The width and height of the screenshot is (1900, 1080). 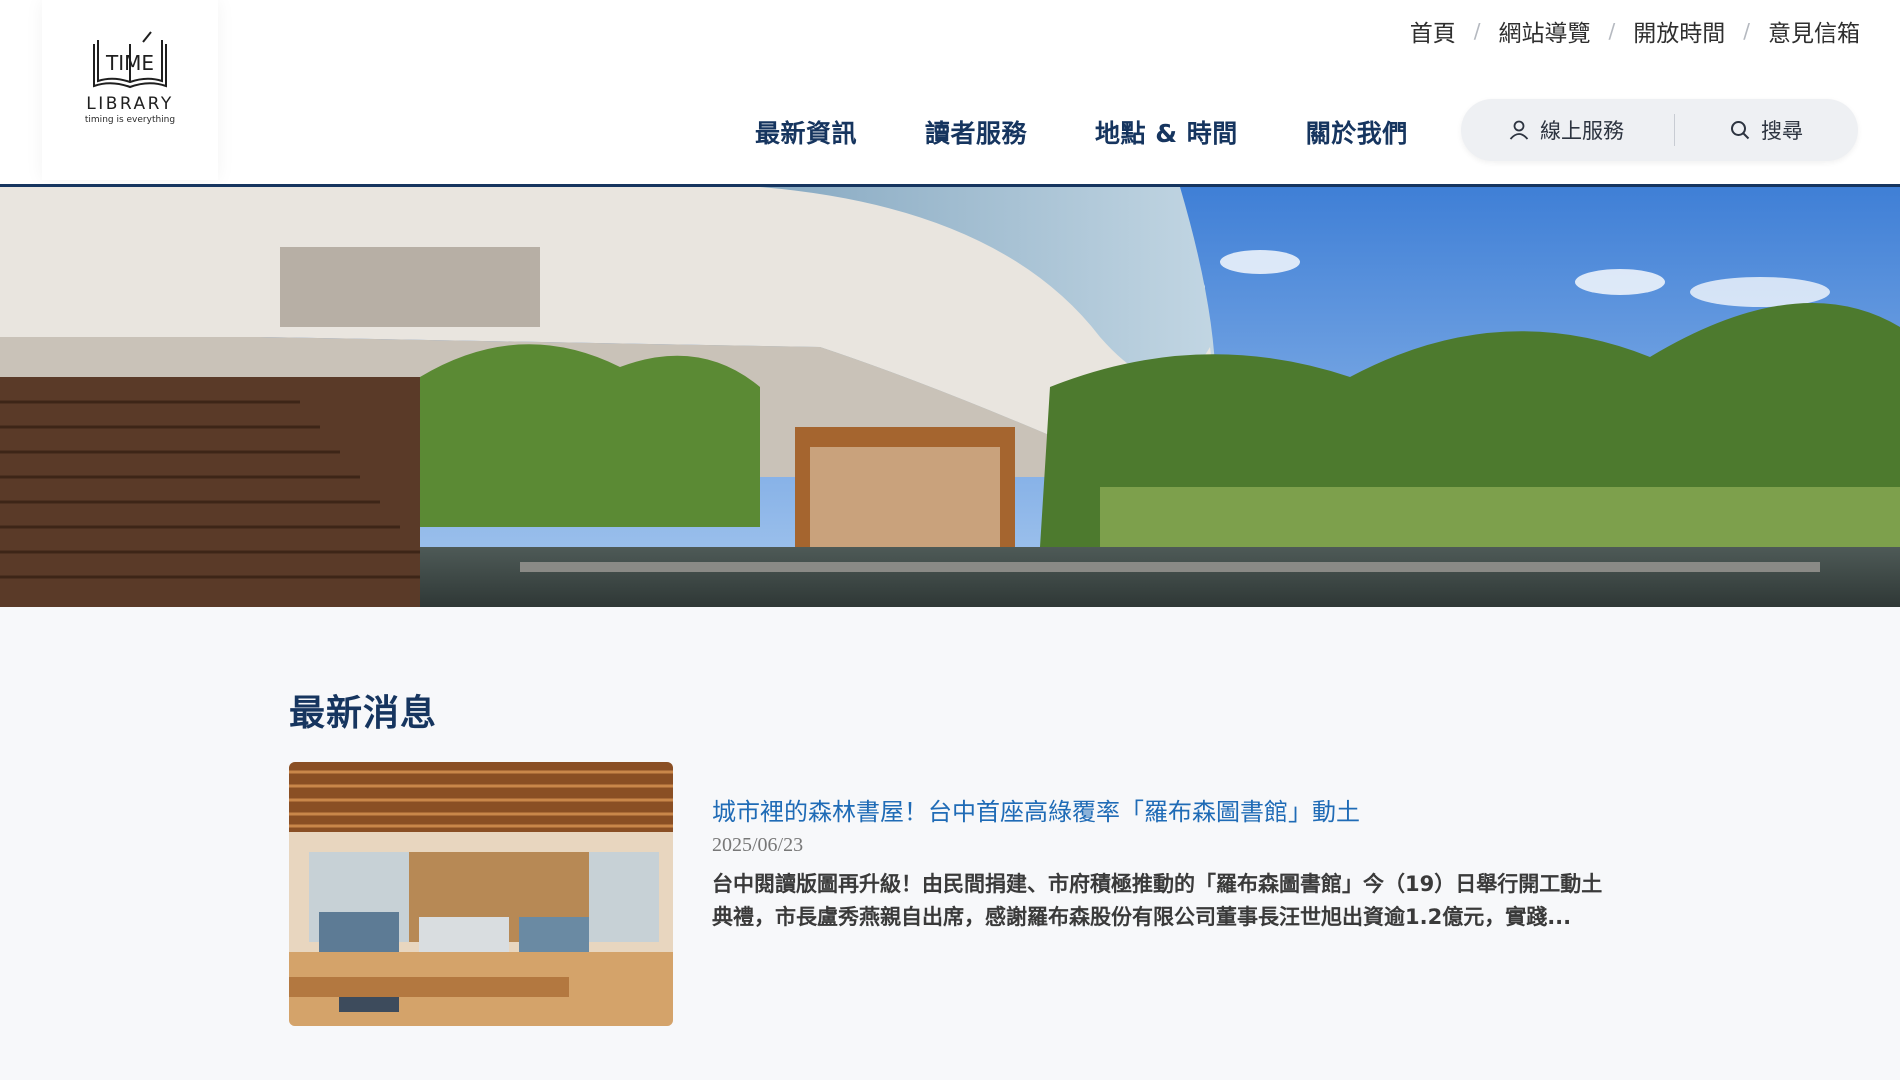 What do you see at coordinates (130, 90) in the screenshot?
I see `site-logo: TIME LIBRARY timing is everything` at bounding box center [130, 90].